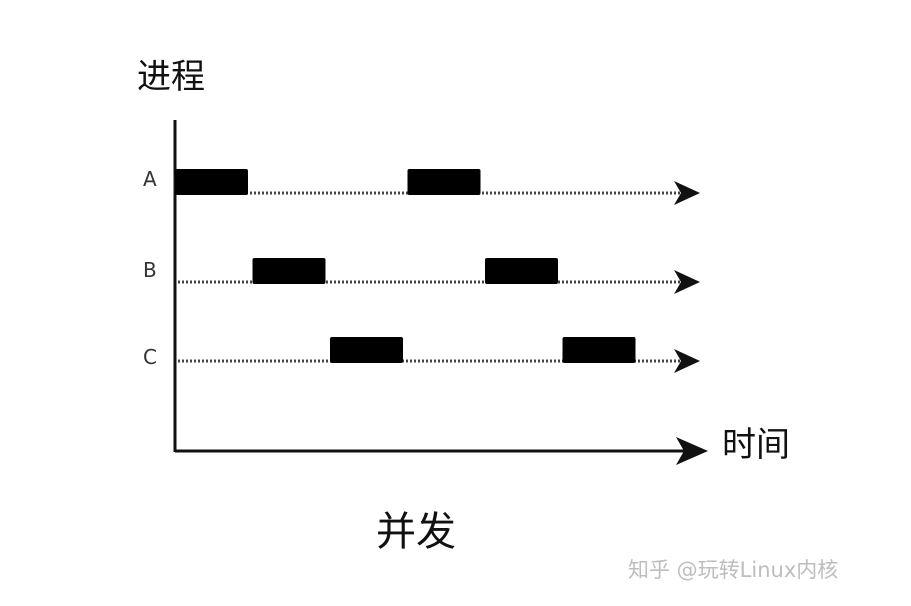 The height and width of the screenshot is (606, 911). What do you see at coordinates (171, 77) in the screenshot?
I see `y-axis-title: 进程` at bounding box center [171, 77].